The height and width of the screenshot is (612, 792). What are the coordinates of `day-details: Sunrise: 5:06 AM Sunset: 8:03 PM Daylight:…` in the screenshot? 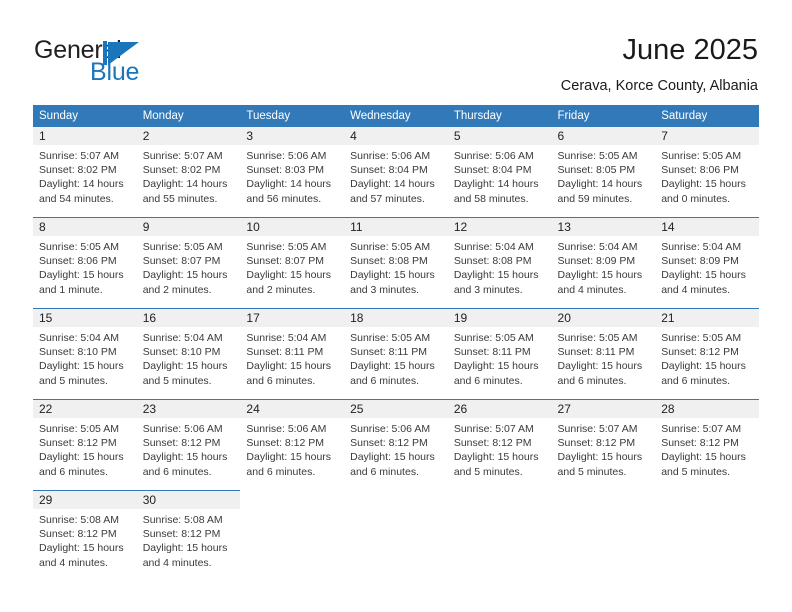 It's located at (292, 175).